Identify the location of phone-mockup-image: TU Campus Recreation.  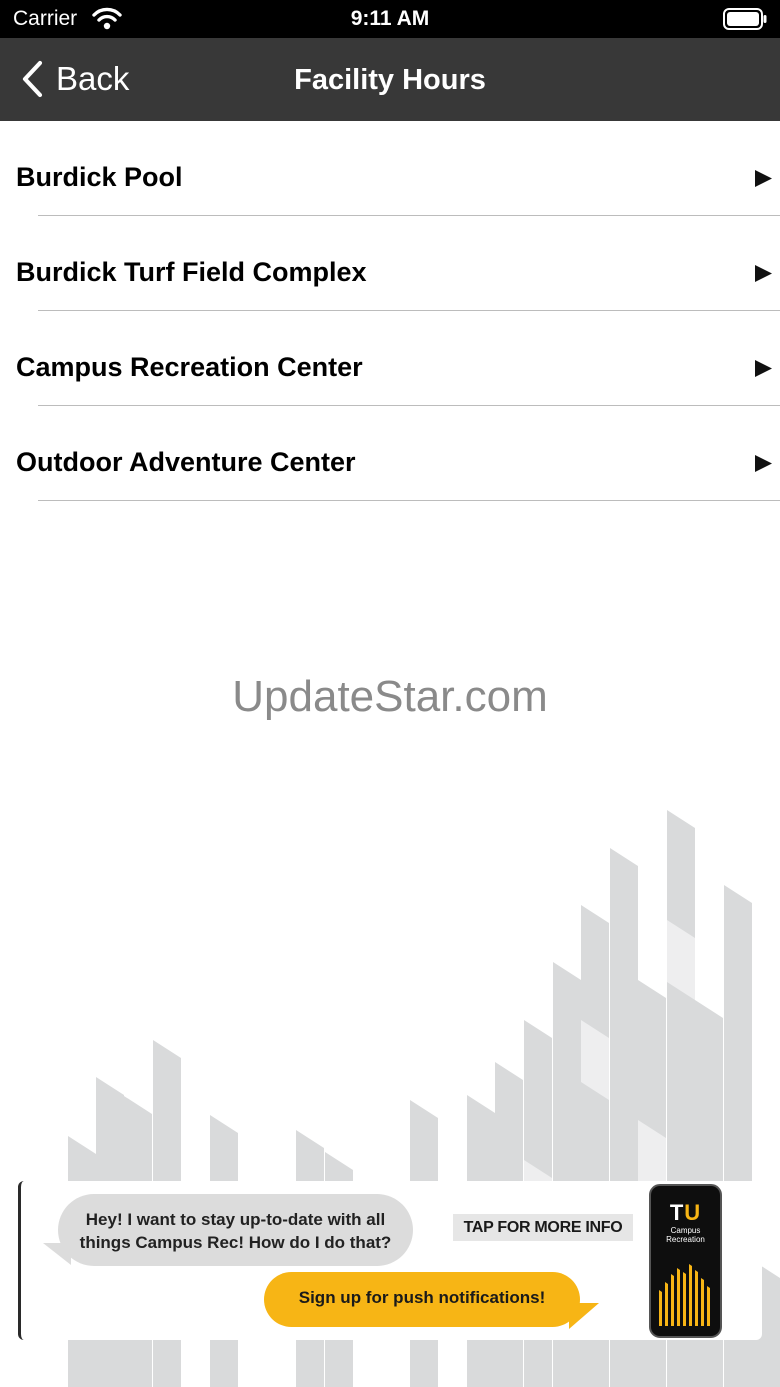
(685, 1261).